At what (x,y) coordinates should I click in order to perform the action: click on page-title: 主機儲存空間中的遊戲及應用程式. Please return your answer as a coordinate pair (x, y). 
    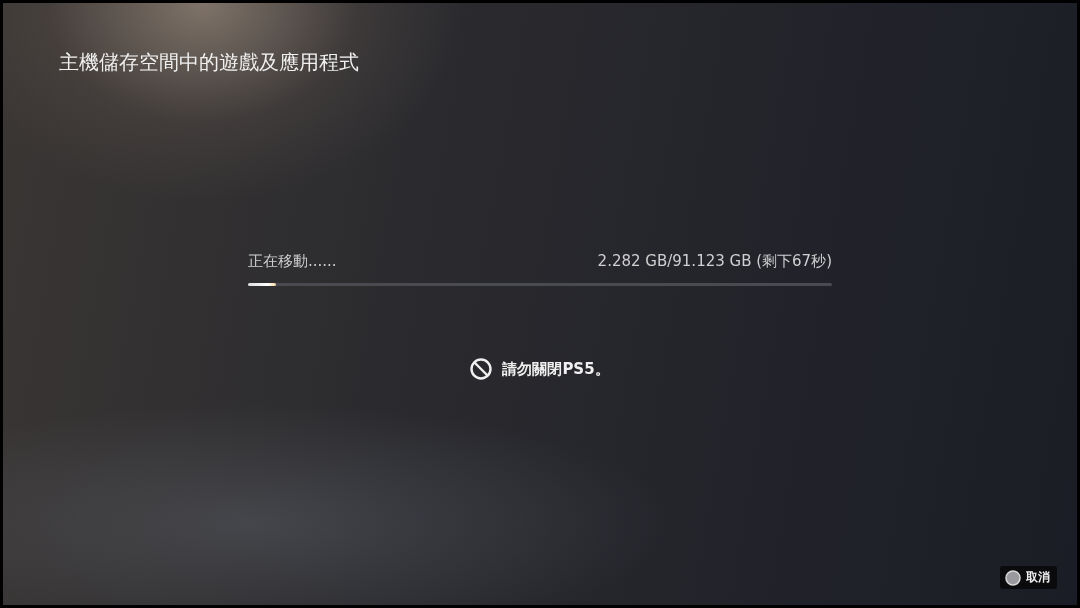
    Looking at the image, I should click on (209, 62).